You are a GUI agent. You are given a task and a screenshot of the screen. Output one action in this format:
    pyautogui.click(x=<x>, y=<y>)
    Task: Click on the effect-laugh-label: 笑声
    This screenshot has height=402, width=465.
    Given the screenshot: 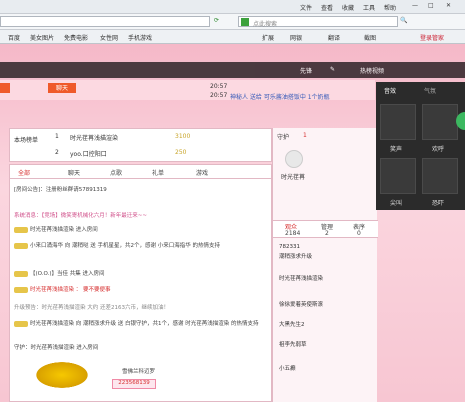 What is the action you would take?
    pyautogui.click(x=396, y=149)
    